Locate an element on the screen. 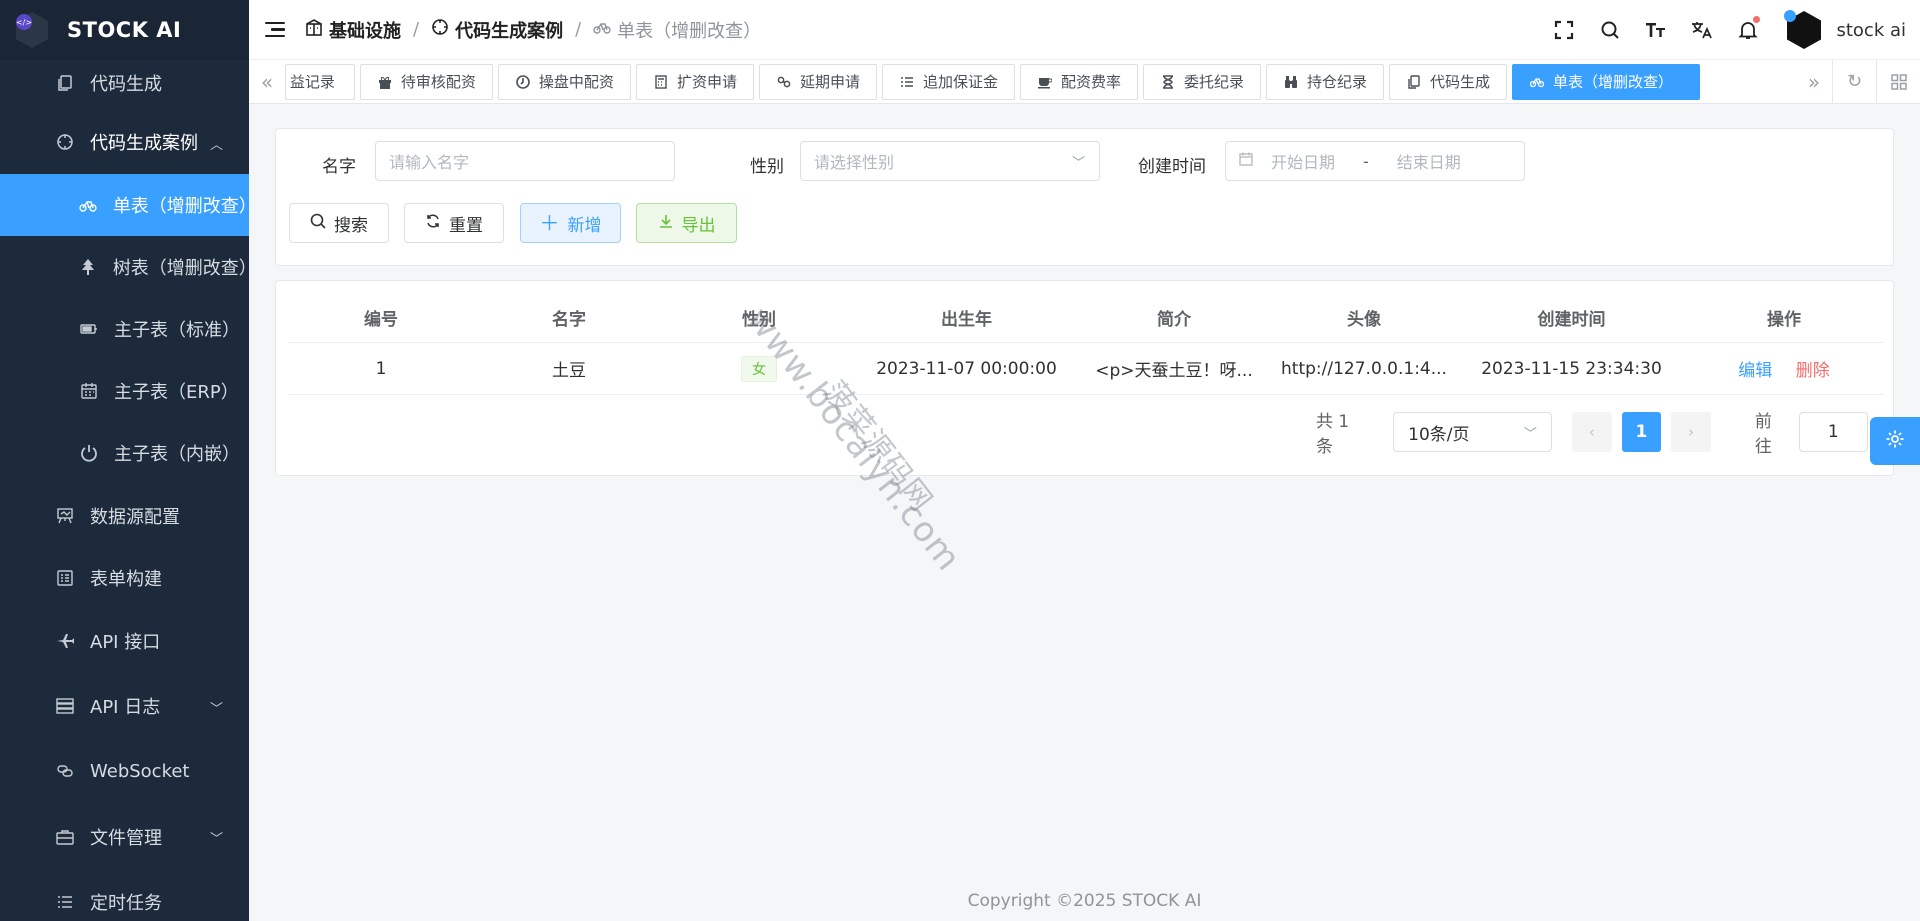 The image size is (1920, 921). username: stock ai is located at coordinates (1871, 30).